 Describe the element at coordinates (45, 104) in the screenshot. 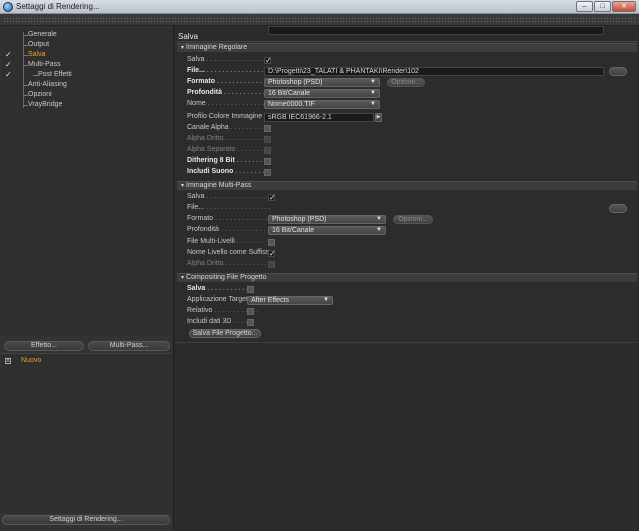

I see `tree-item-label: VrayBridge` at that location.